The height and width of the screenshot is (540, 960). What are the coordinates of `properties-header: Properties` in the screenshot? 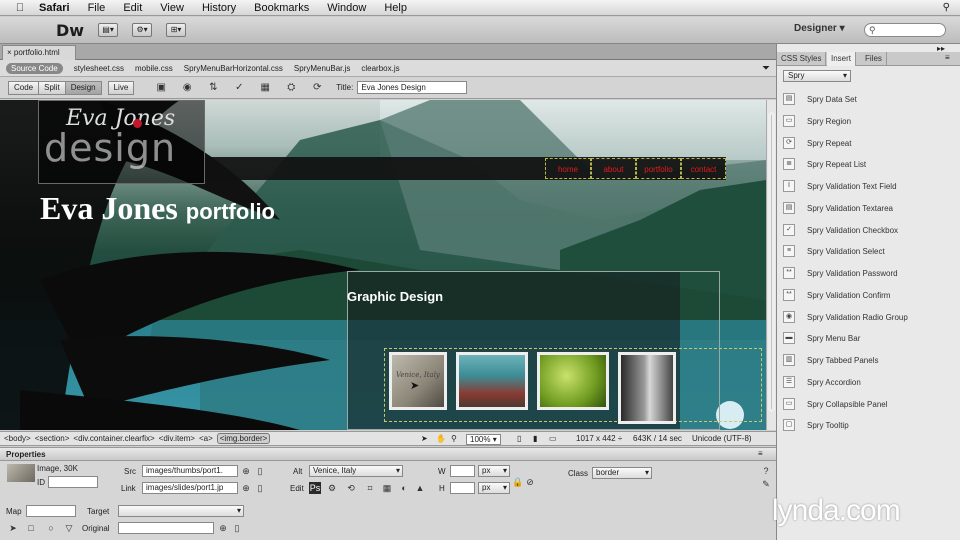 It's located at (388, 454).